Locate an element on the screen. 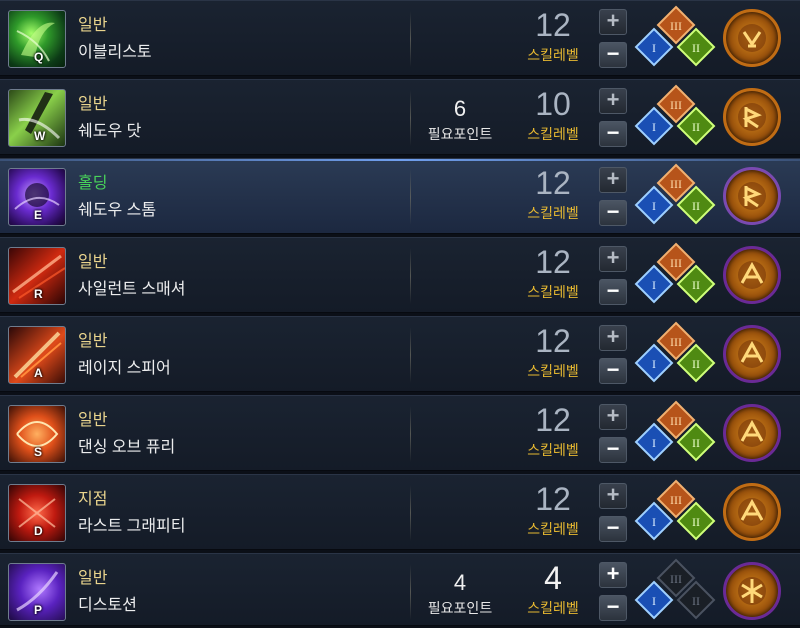 The width and height of the screenshot is (800, 628). distortion-skill-icon: P is located at coordinates (37, 592).